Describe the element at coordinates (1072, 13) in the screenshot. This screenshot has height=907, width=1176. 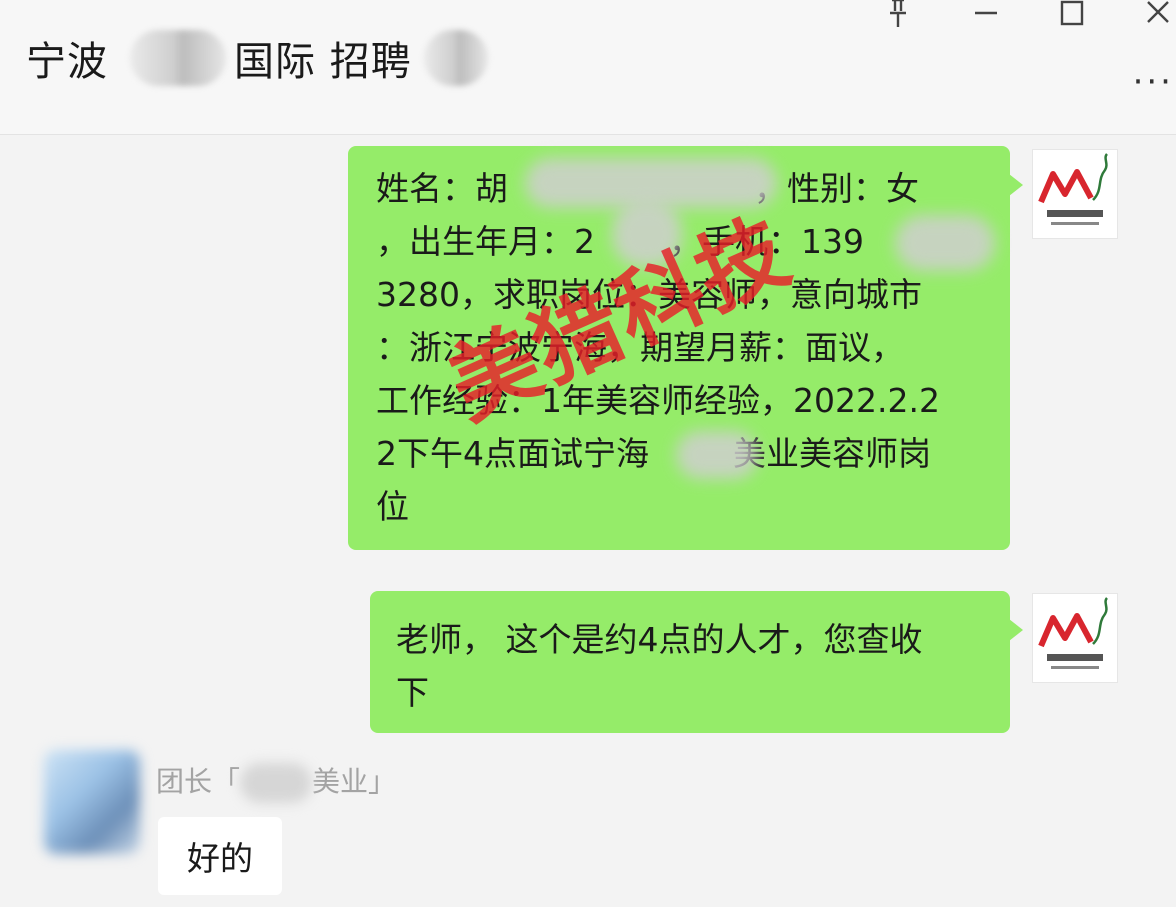
I see `maximize-icon` at that location.